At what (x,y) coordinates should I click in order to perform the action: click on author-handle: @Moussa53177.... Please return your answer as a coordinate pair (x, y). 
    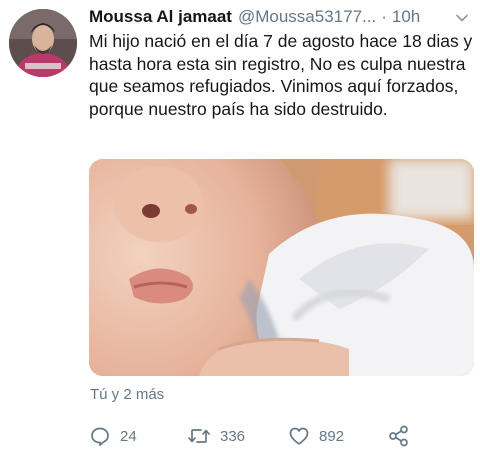
    Looking at the image, I should click on (307, 17).